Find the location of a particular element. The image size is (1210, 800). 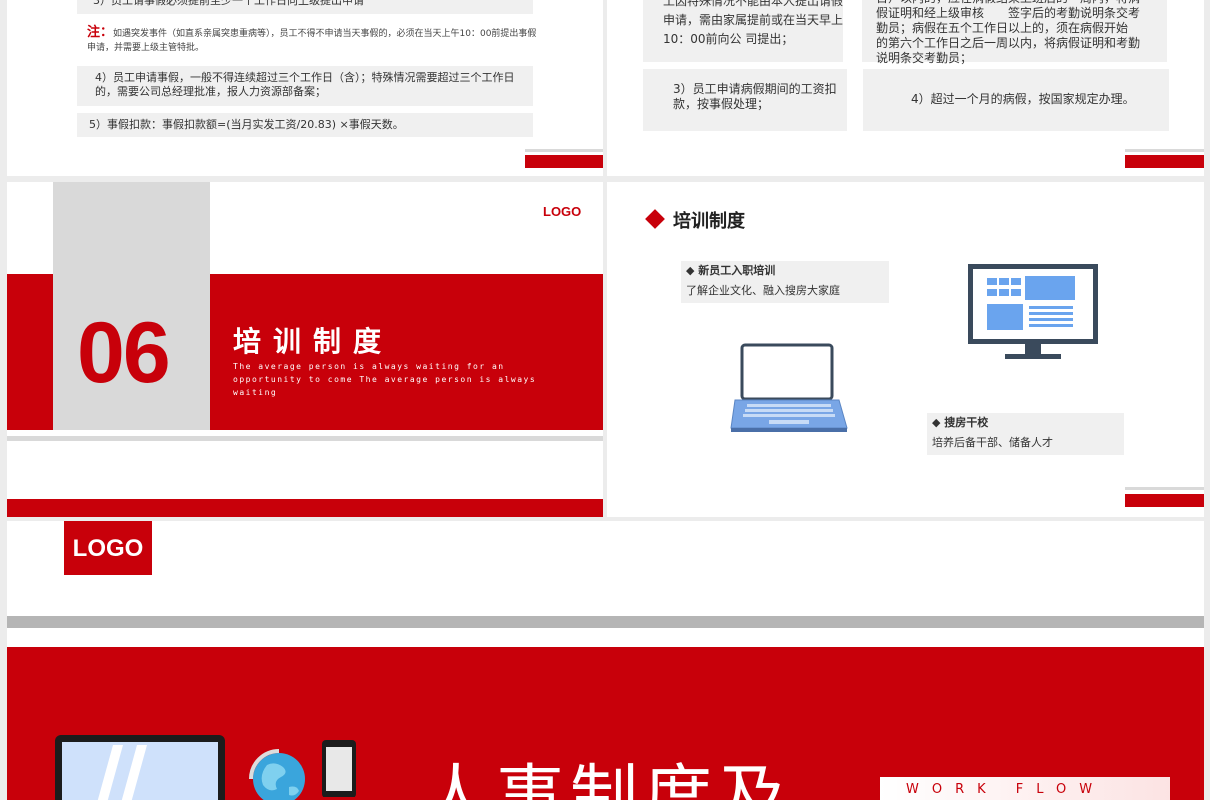

phone-icon is located at coordinates (339, 768).